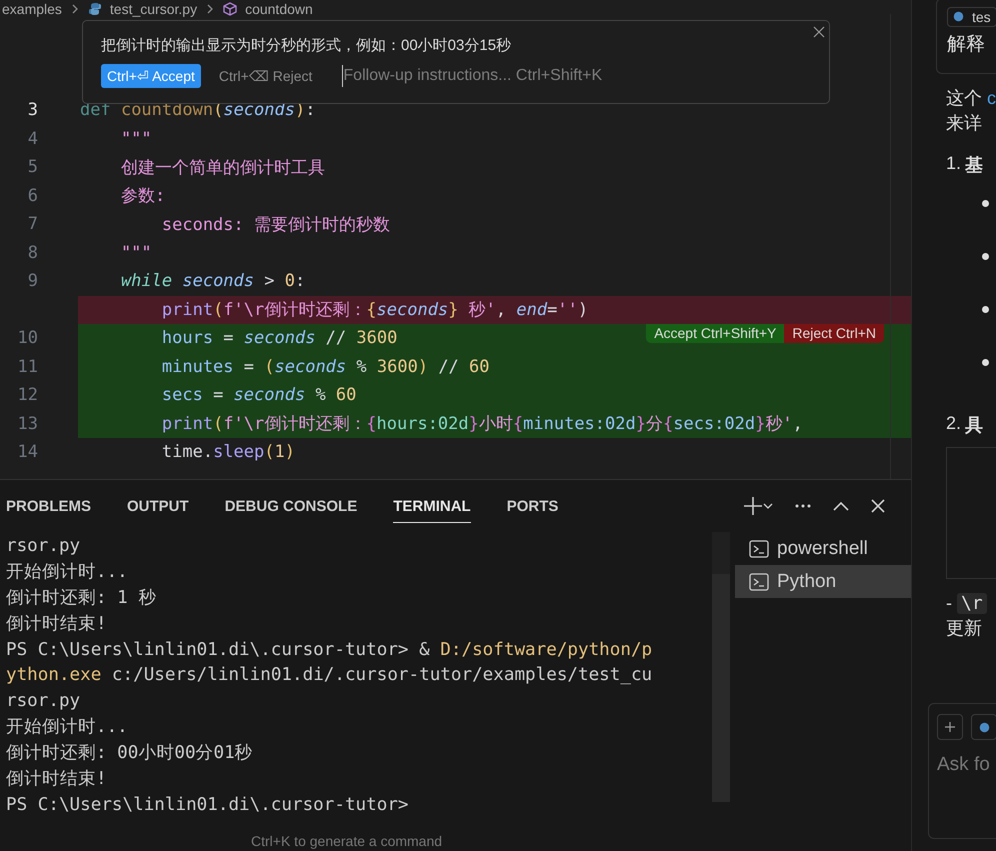 This screenshot has width=996, height=851. I want to click on answer-text: 来详, so click(964, 123).